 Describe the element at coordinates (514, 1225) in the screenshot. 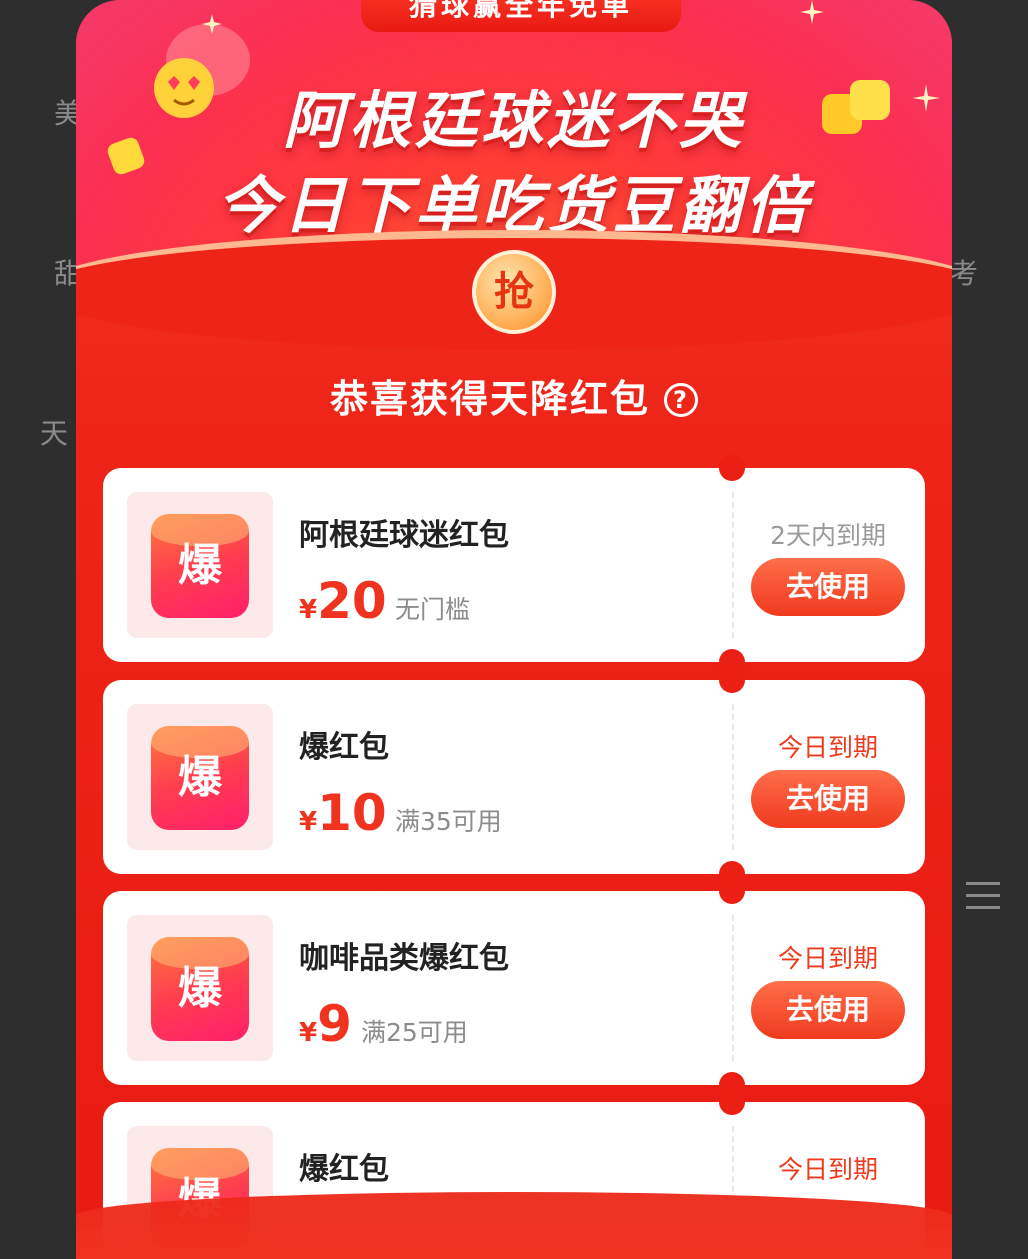

I see `bottom-fade` at that location.